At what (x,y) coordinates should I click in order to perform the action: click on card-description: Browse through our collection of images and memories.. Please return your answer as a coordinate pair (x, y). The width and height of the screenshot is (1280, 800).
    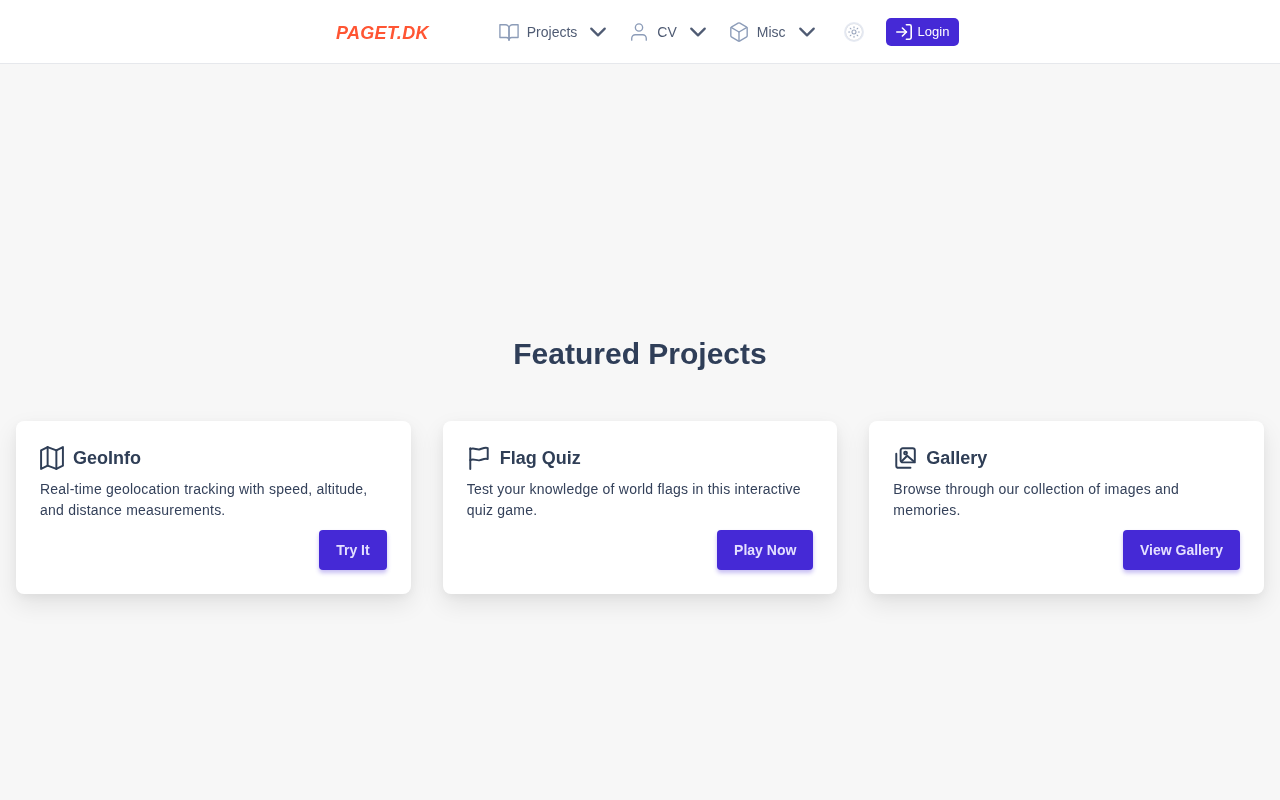
    Looking at the image, I should click on (1037, 500).